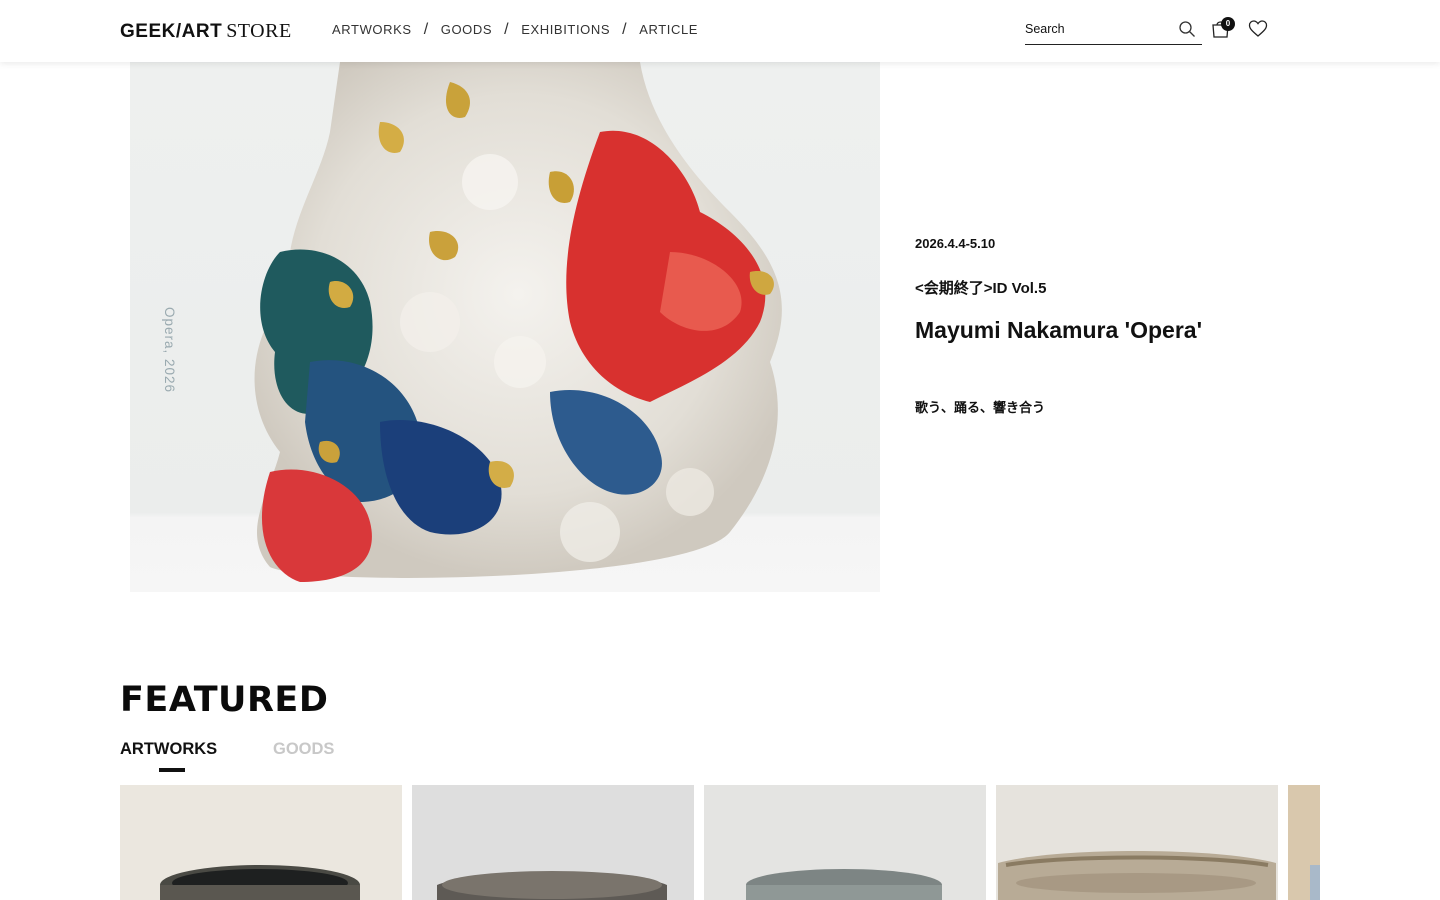 This screenshot has height=900, width=1440. Describe the element at coordinates (668, 29) in the screenshot. I see `nav-article: ARTICLE` at that location.